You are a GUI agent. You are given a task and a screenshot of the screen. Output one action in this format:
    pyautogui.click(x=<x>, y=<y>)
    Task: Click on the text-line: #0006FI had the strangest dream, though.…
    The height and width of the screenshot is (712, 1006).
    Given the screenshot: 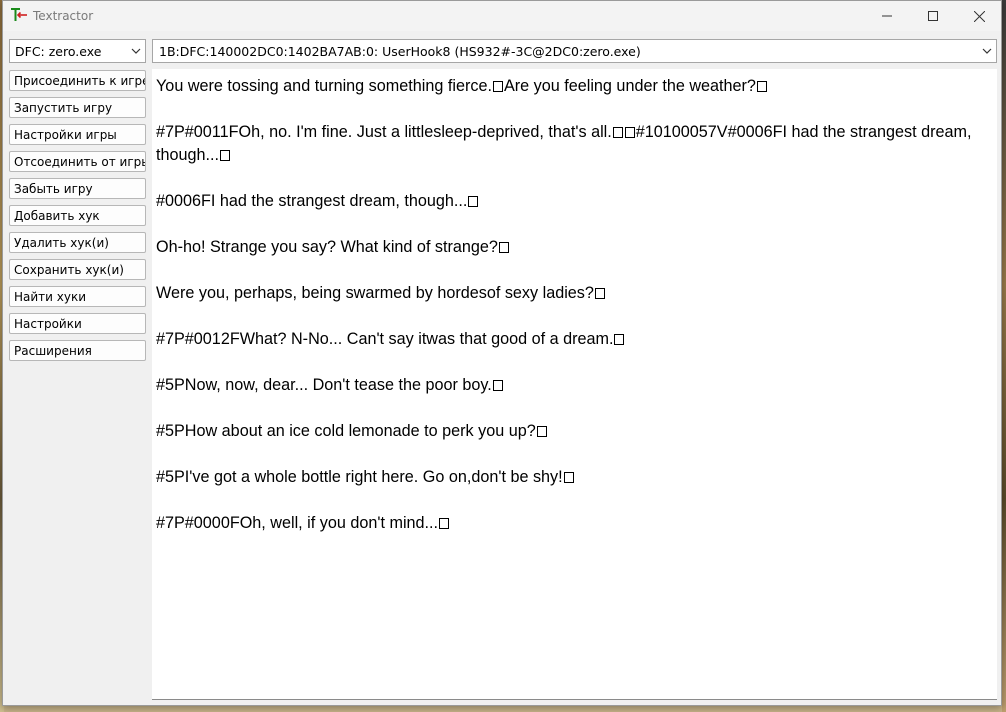 What is the action you would take?
    pyautogui.click(x=574, y=201)
    